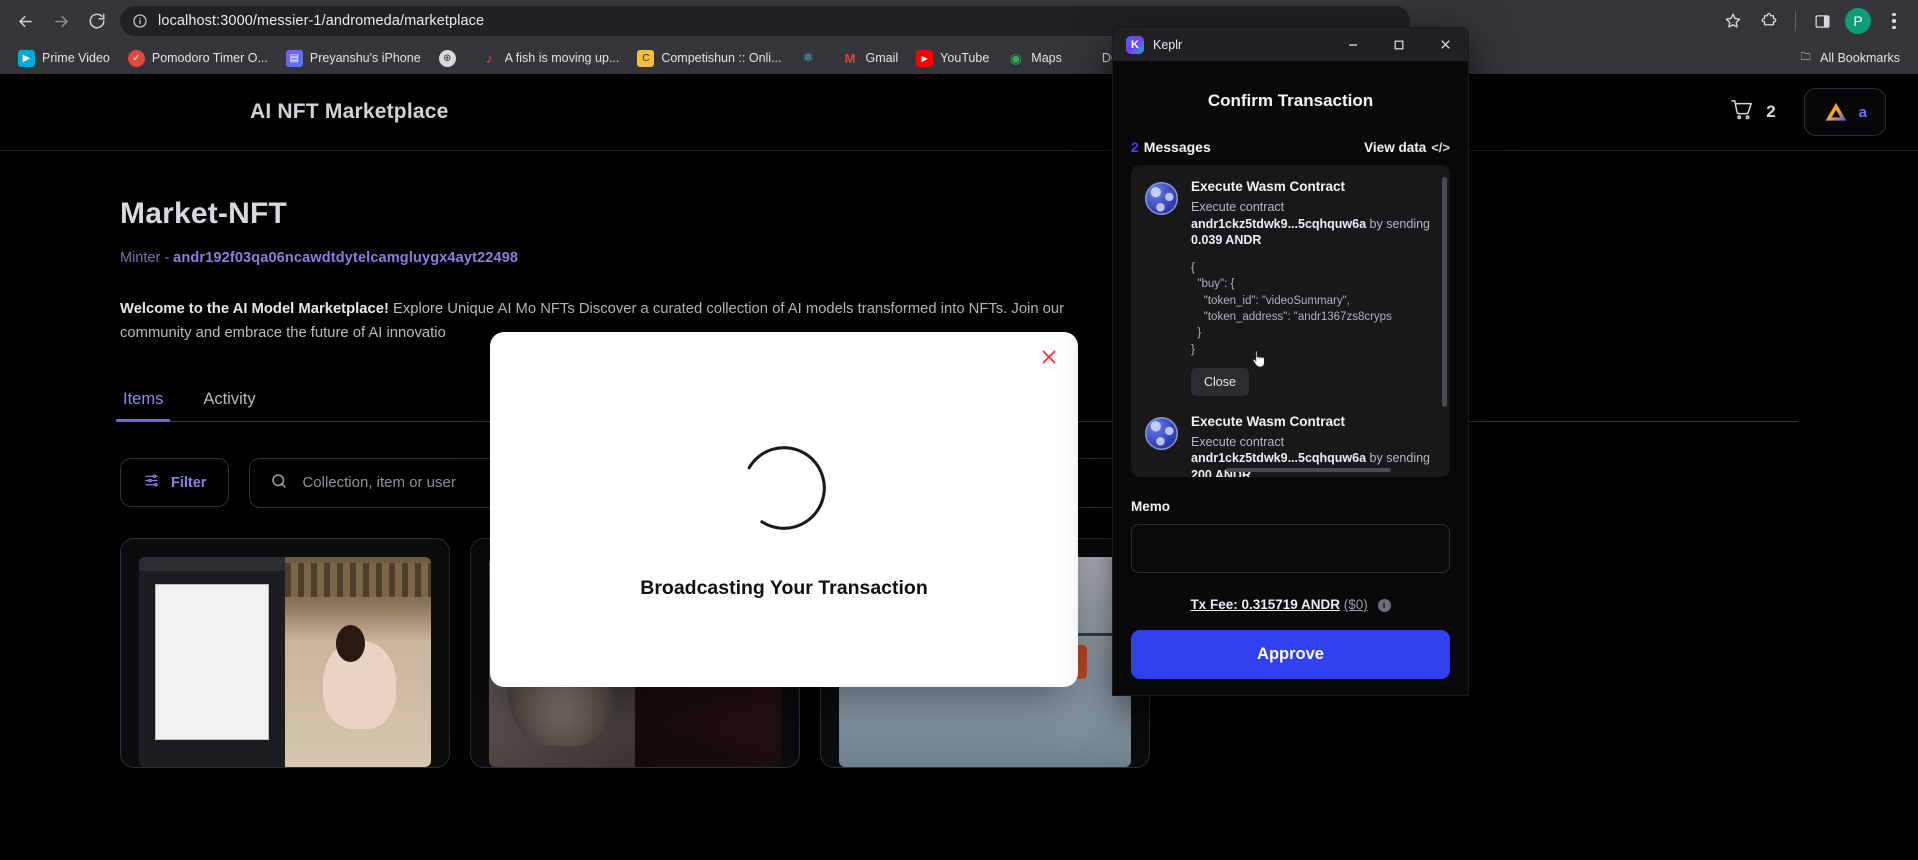 This screenshot has height=860, width=1918. Describe the element at coordinates (1445, 44) in the screenshot. I see `close-icon` at that location.